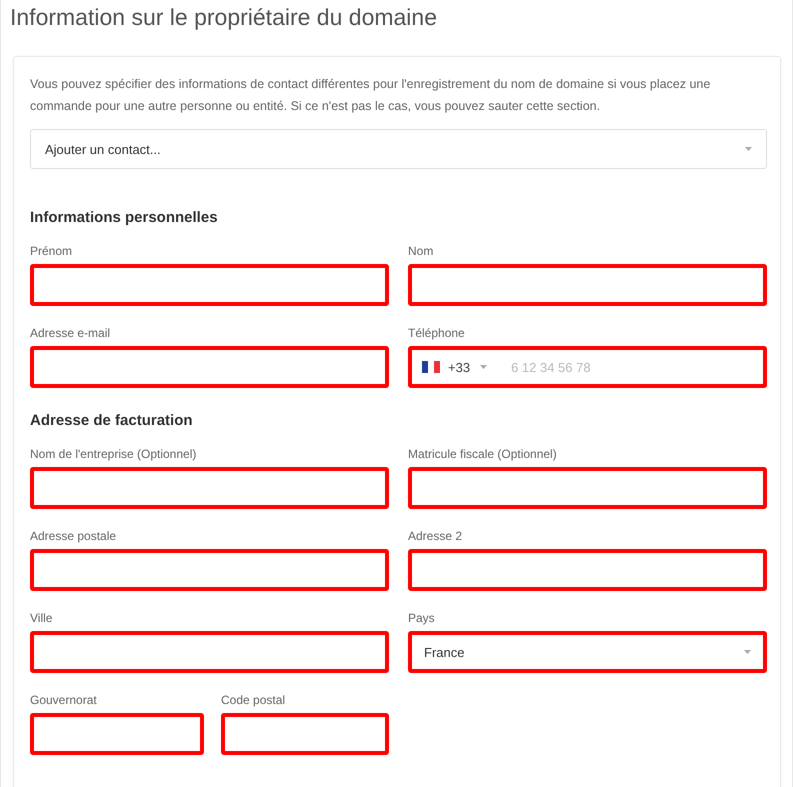 This screenshot has height=787, width=793. Describe the element at coordinates (371, 95) in the screenshot. I see `intro-text: Vous pouvez spécifier des informations de contact différentes pour l'enregistrement du nom de domaine si vous placez une commande pour une autre personne ou entité. Si ce n'est pas le cas, vous pouvez sauter cette section.` at that location.